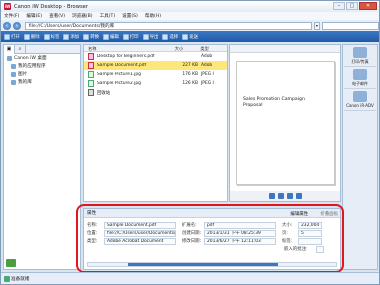 The height and width of the screenshot is (285, 380). Describe the element at coordinates (46, 36) in the screenshot. I see `tag-icon` at that location.